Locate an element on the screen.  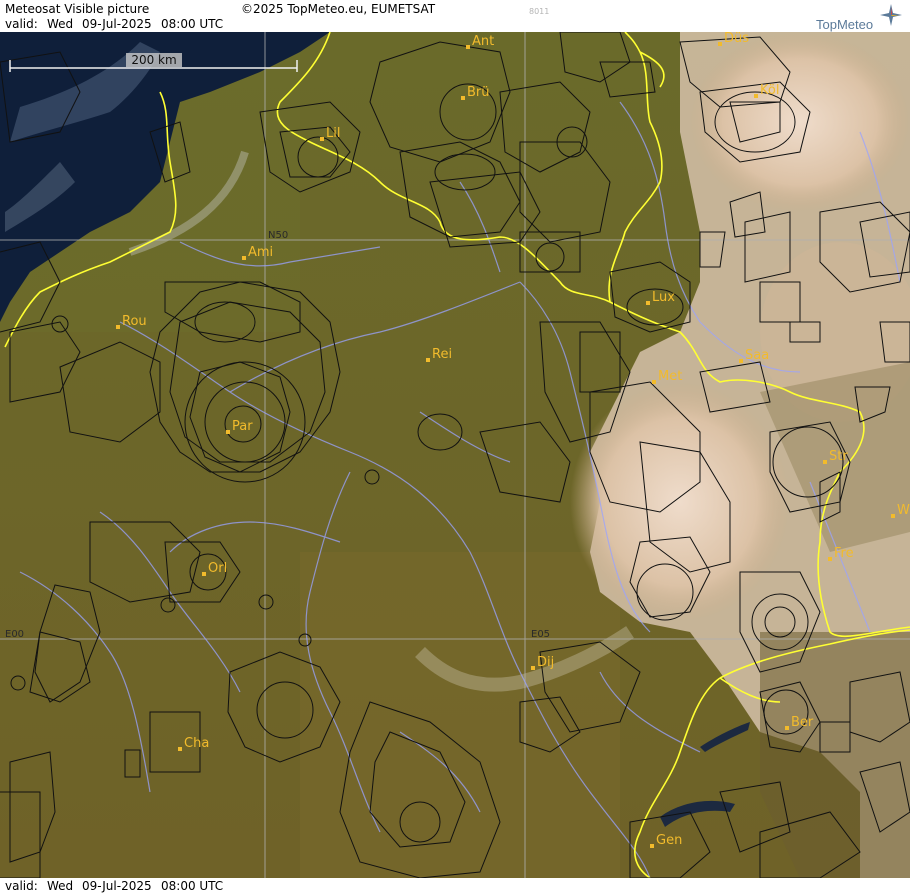
footer-valid-time: 08:00 UTC is located at coordinates (192, 886).